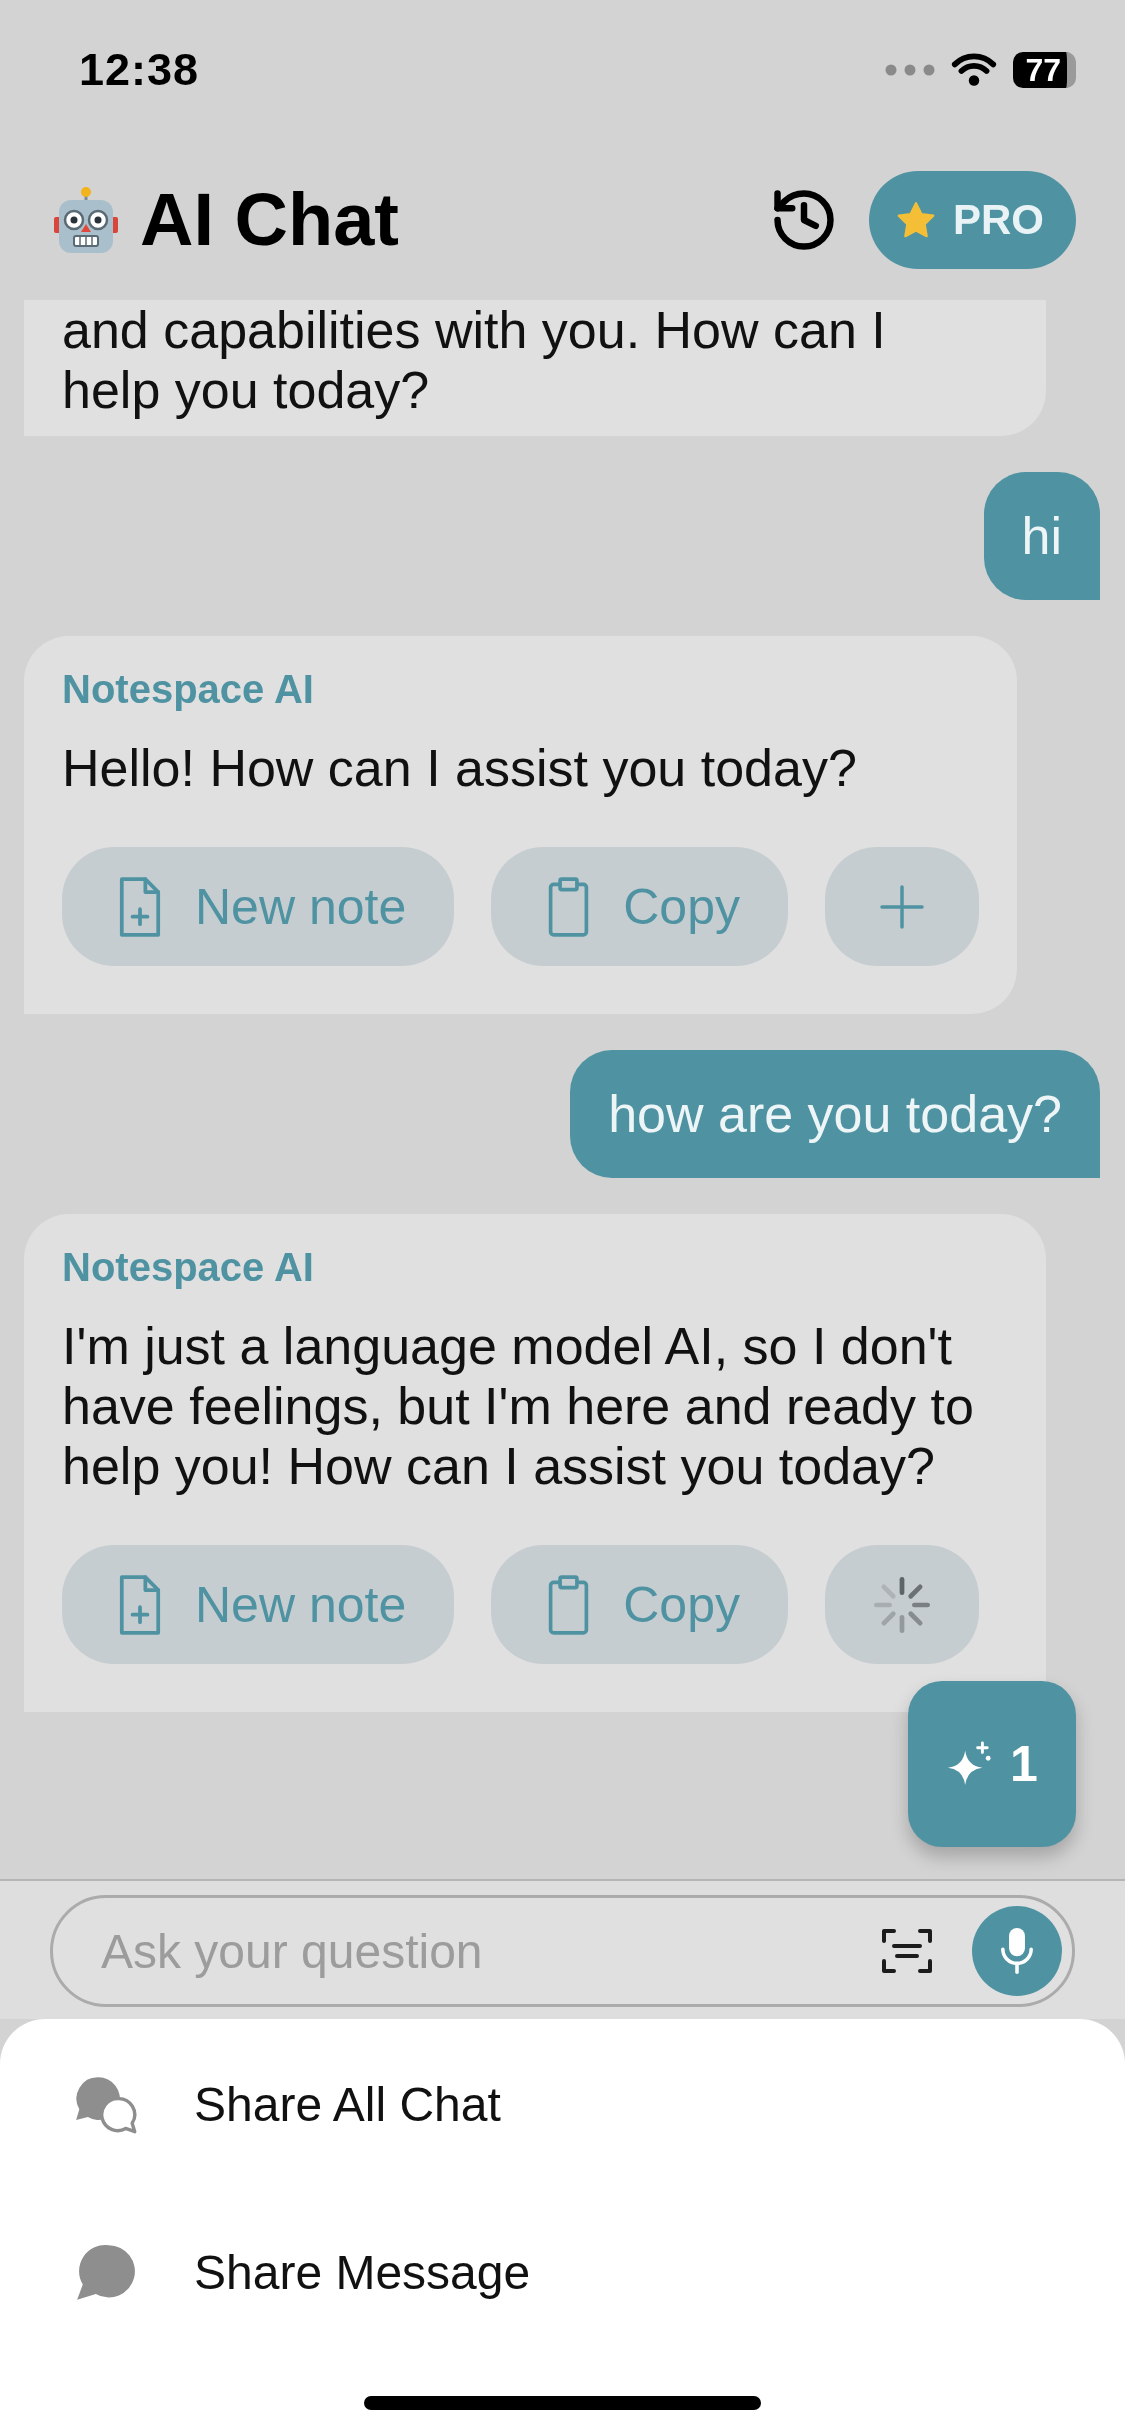  I want to click on scan-text-icon, so click(907, 1951).